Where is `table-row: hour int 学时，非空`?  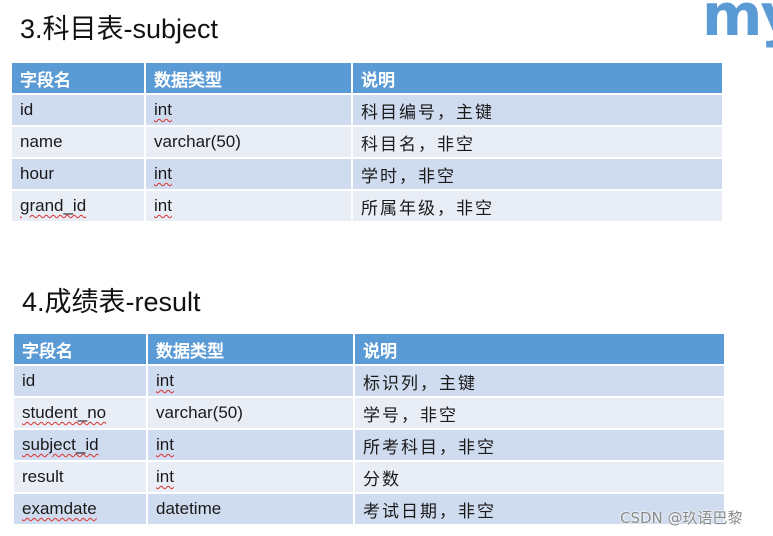 table-row: hour int 学时，非空 is located at coordinates (367, 175).